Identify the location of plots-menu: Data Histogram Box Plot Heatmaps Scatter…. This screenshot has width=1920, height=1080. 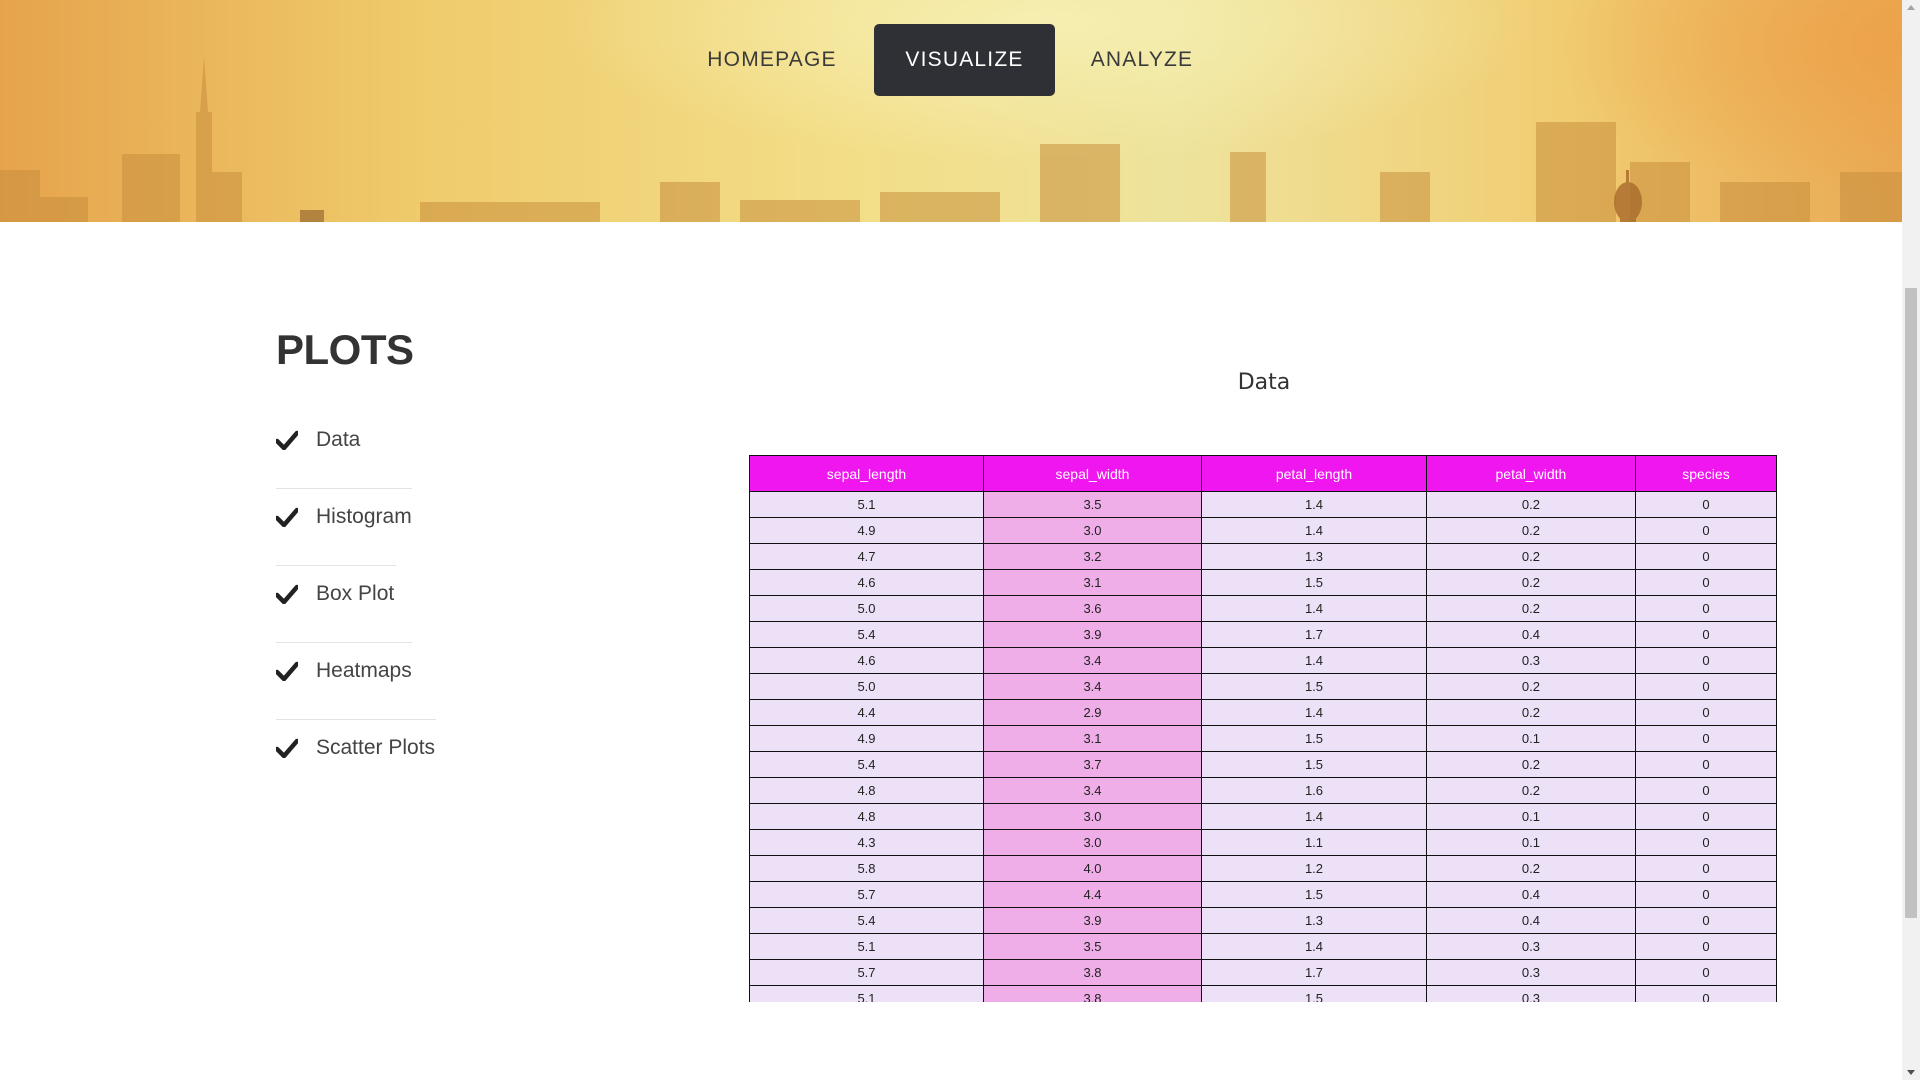
(356, 604).